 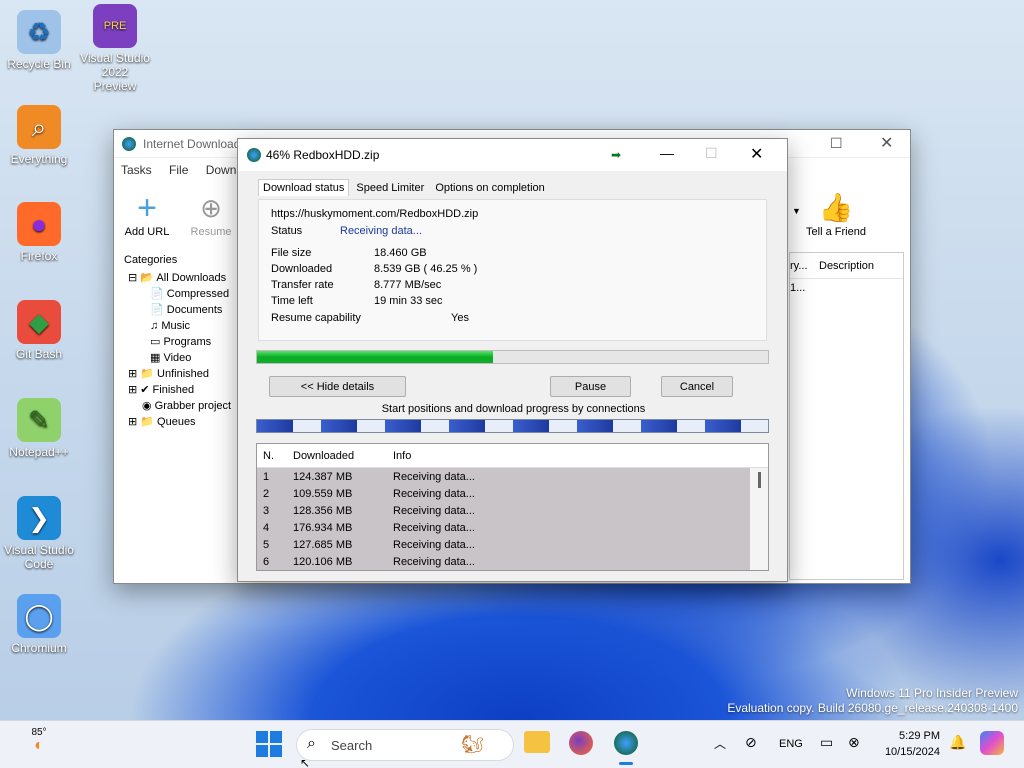 What do you see at coordinates (337, 386) in the screenshot?
I see `hide-details-button: << Hide details` at bounding box center [337, 386].